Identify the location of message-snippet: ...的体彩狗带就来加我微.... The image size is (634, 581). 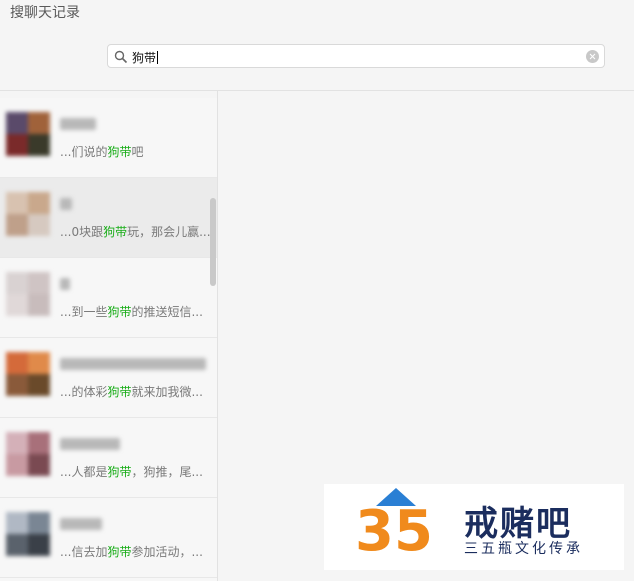
(131, 392).